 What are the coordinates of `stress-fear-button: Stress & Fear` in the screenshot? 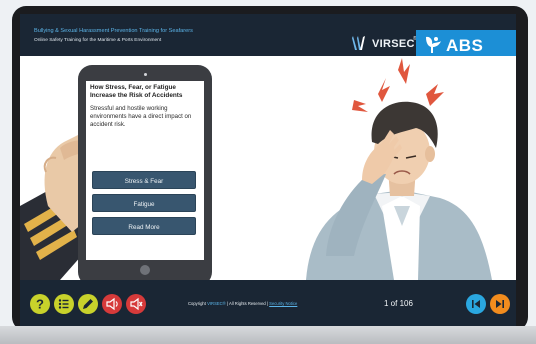 It's located at (144, 180).